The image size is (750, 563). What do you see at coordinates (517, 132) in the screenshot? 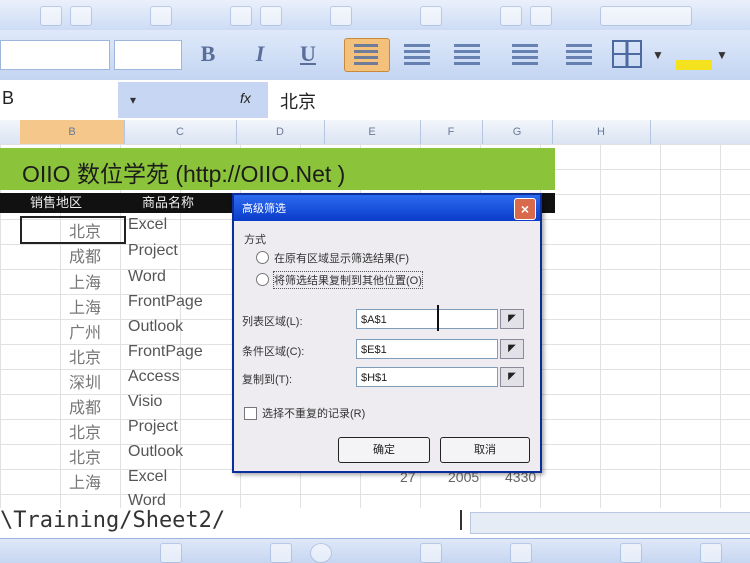
I see `column-header: G` at bounding box center [517, 132].